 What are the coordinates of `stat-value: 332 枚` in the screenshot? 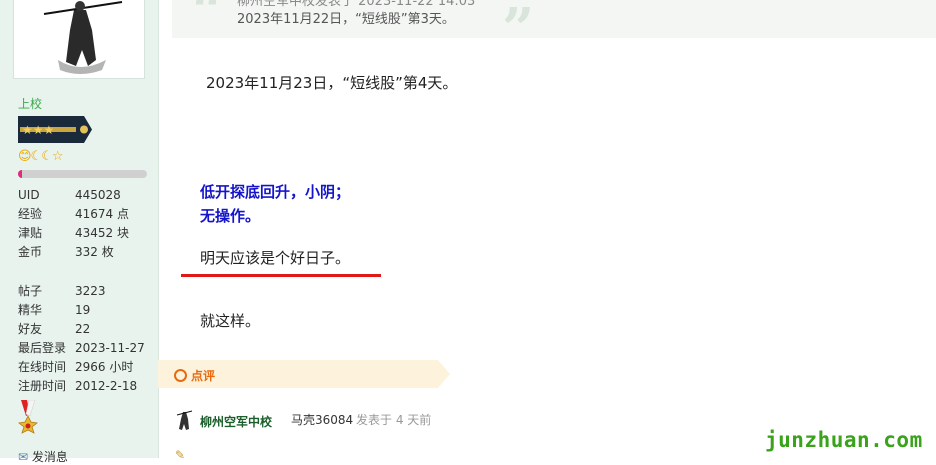 It's located at (94, 252).